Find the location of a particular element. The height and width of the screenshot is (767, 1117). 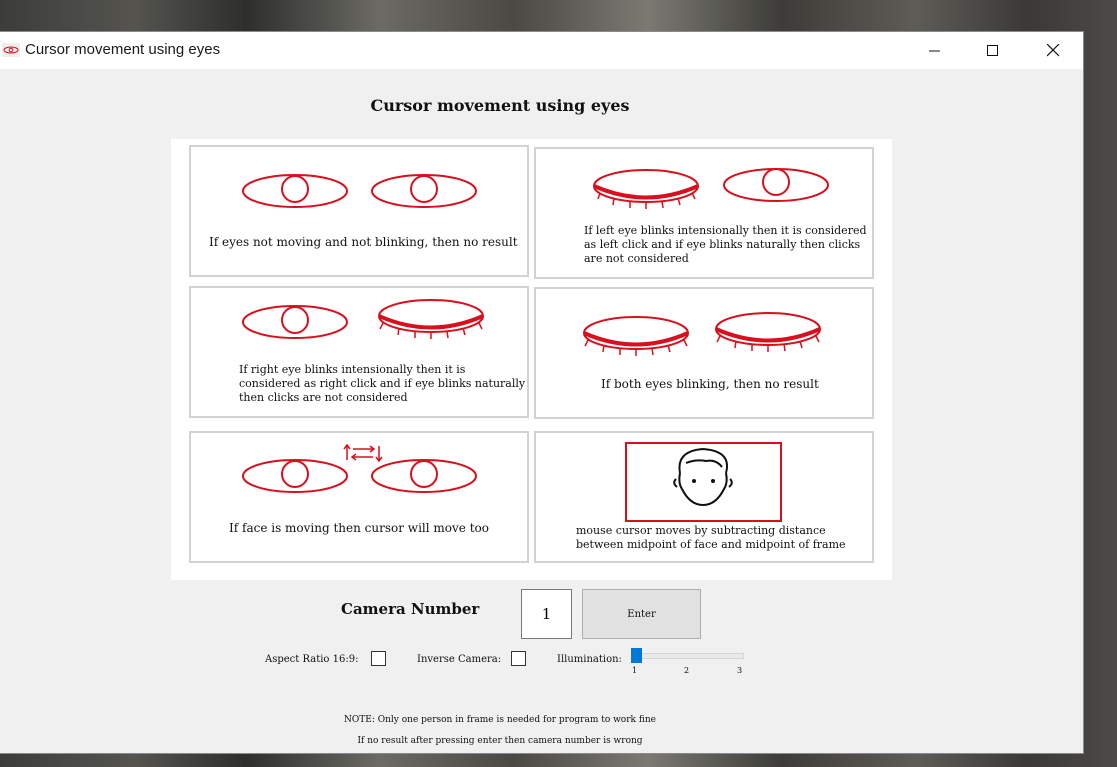

eye-app-icon is located at coordinates (11, 50).